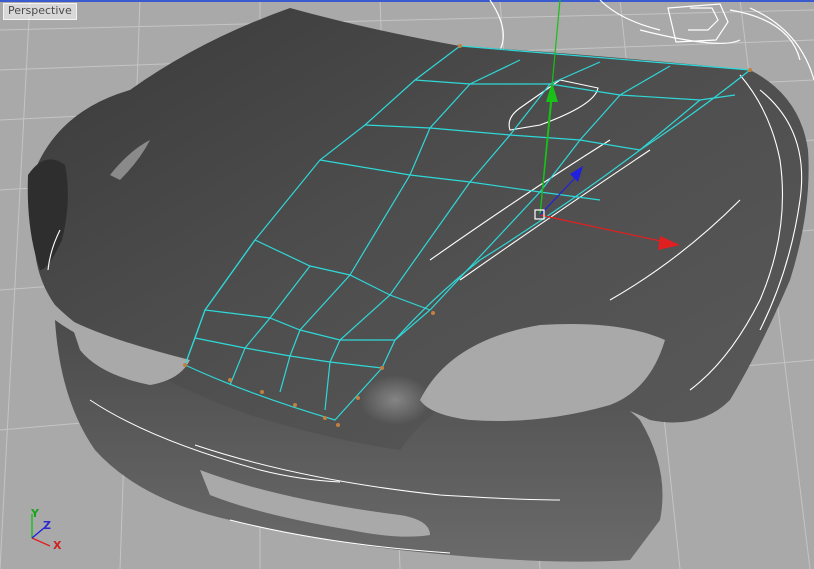 This screenshot has height=569, width=814. Describe the element at coordinates (35, 513) in the screenshot. I see `axis-y-label: Y` at that location.